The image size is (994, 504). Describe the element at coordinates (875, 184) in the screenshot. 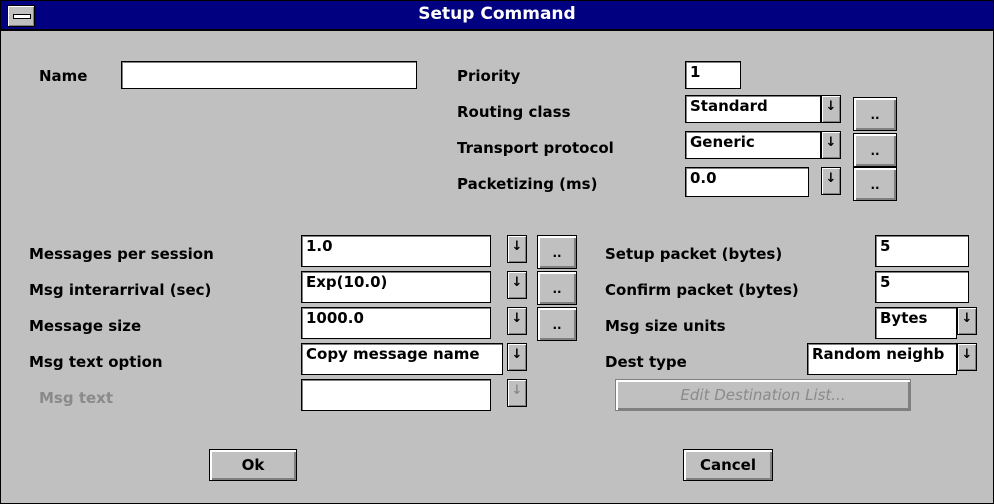

I see `packetizing-more-button: ..` at that location.